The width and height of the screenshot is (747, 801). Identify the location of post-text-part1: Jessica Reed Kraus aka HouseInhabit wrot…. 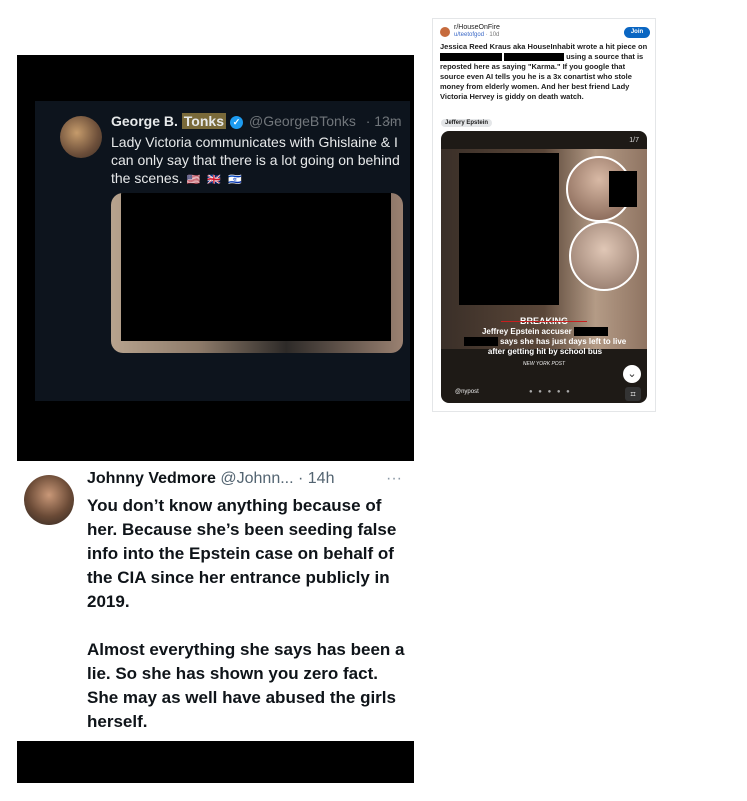
(544, 46).